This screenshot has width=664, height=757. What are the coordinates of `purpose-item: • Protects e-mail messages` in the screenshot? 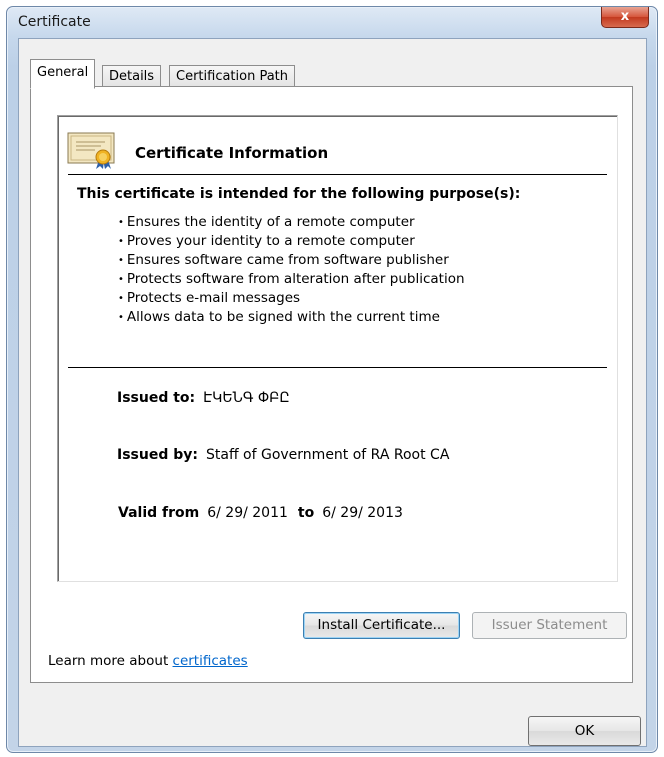 It's located at (291, 298).